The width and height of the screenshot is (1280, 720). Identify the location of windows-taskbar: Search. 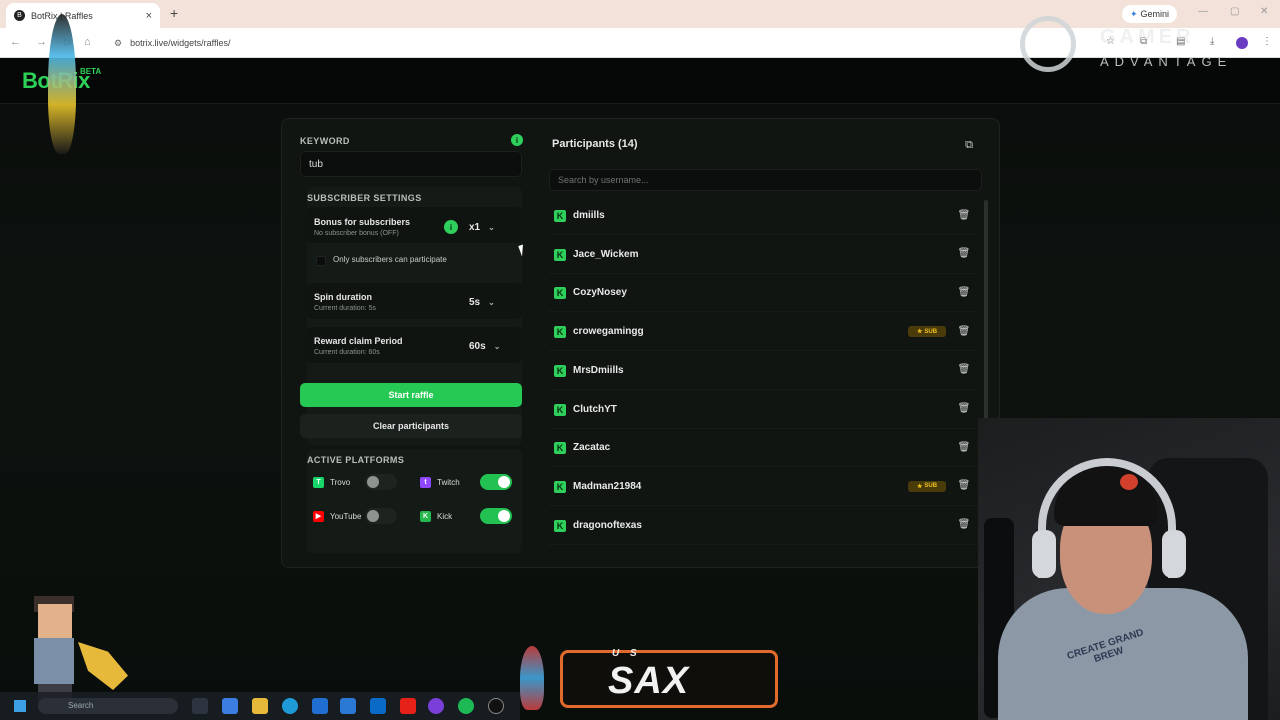
(260, 706).